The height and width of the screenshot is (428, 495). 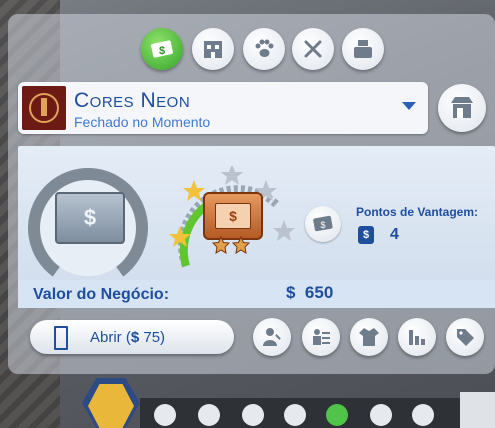 What do you see at coordinates (231, 245) in the screenshot?
I see `rank-stars-icon` at bounding box center [231, 245].